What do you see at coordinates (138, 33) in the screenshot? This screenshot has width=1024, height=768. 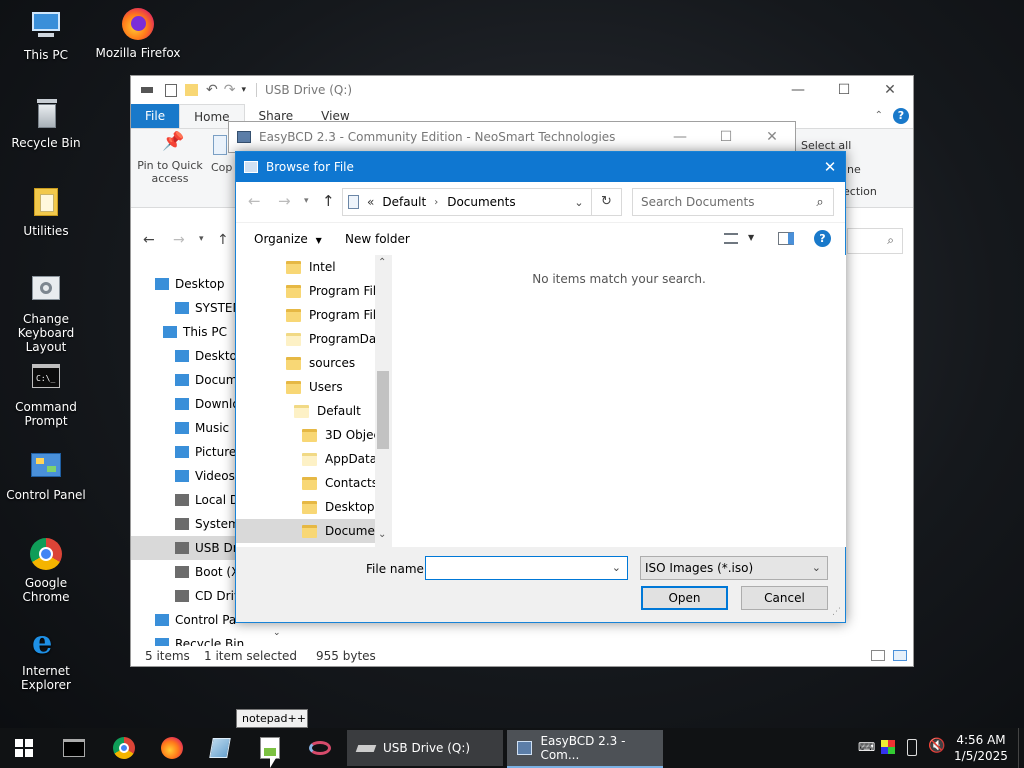 I see `desktop-icon-firefox: Mozilla Firefox` at bounding box center [138, 33].